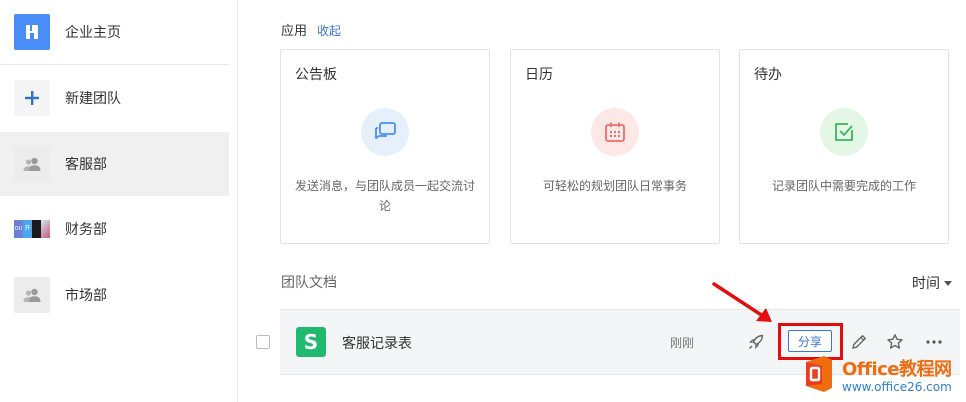 The width and height of the screenshot is (966, 402). I want to click on watermark: Office教程网 www.office26.com, so click(883, 376).